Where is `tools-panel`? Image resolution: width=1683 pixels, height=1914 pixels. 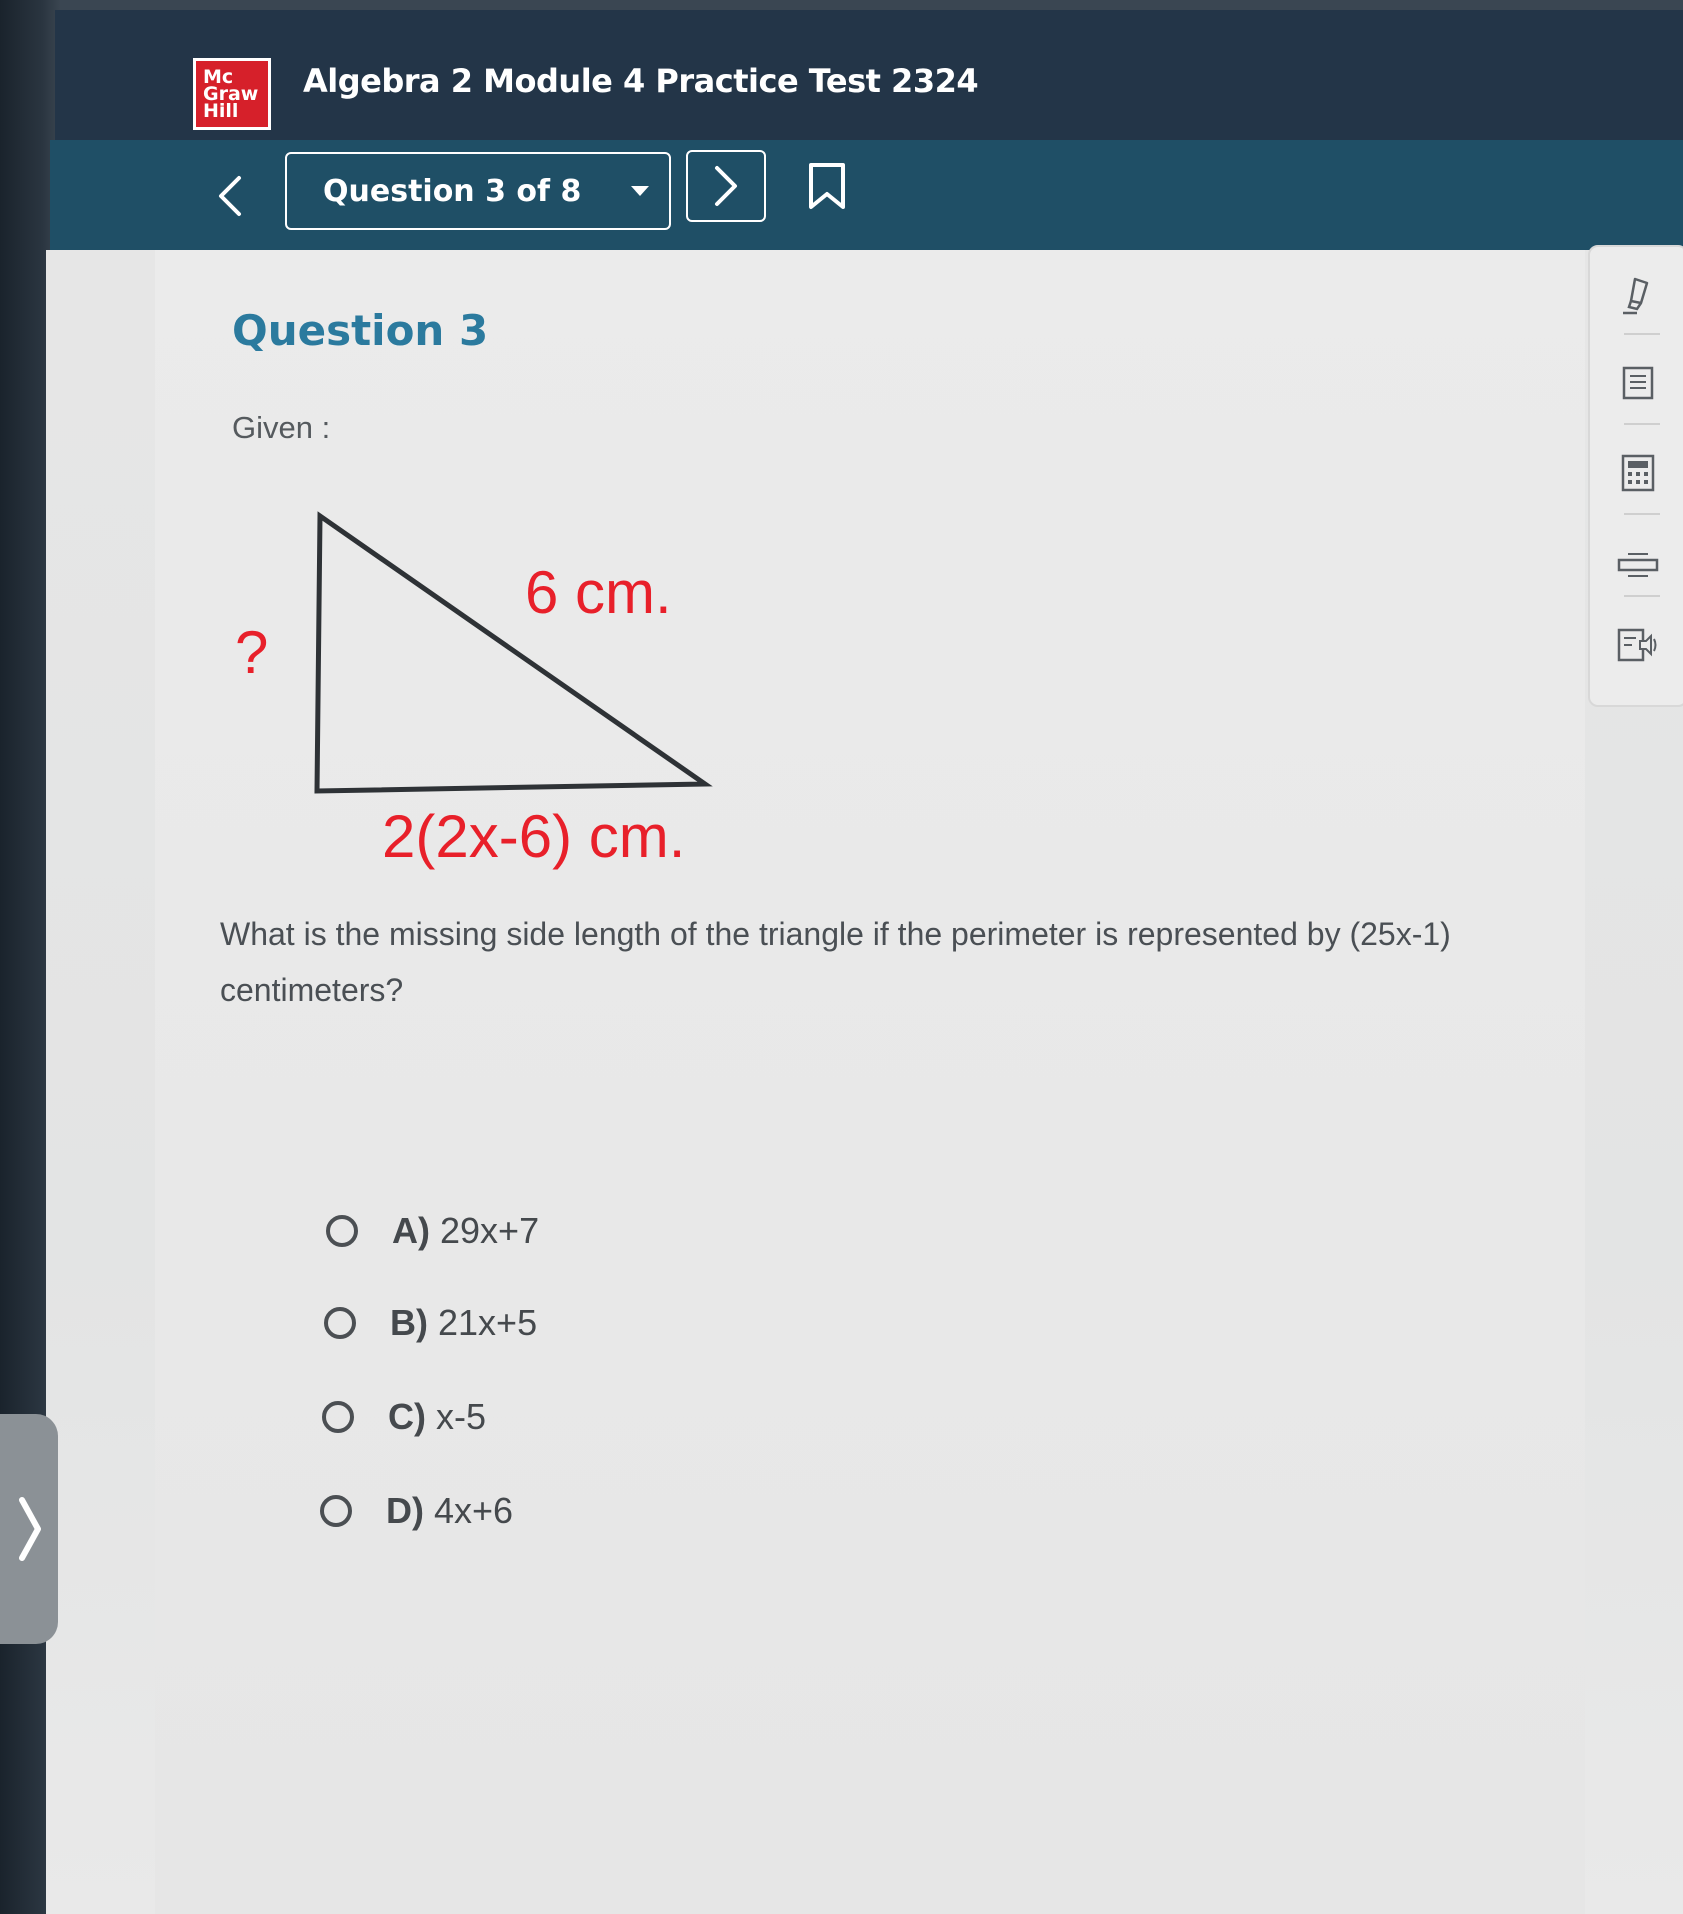
tools-panel is located at coordinates (1635, 476).